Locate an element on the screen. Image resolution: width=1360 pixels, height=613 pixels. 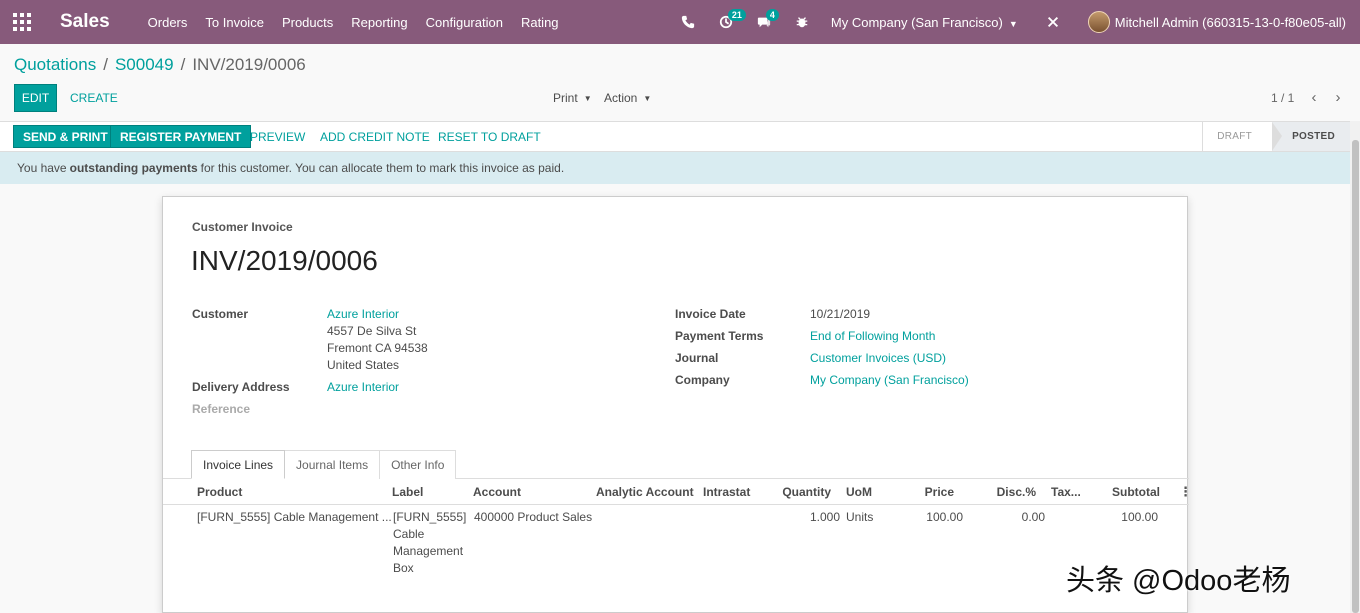
cell-label: [FURN_5555] Cable Management Box is located at coordinates (430, 542).